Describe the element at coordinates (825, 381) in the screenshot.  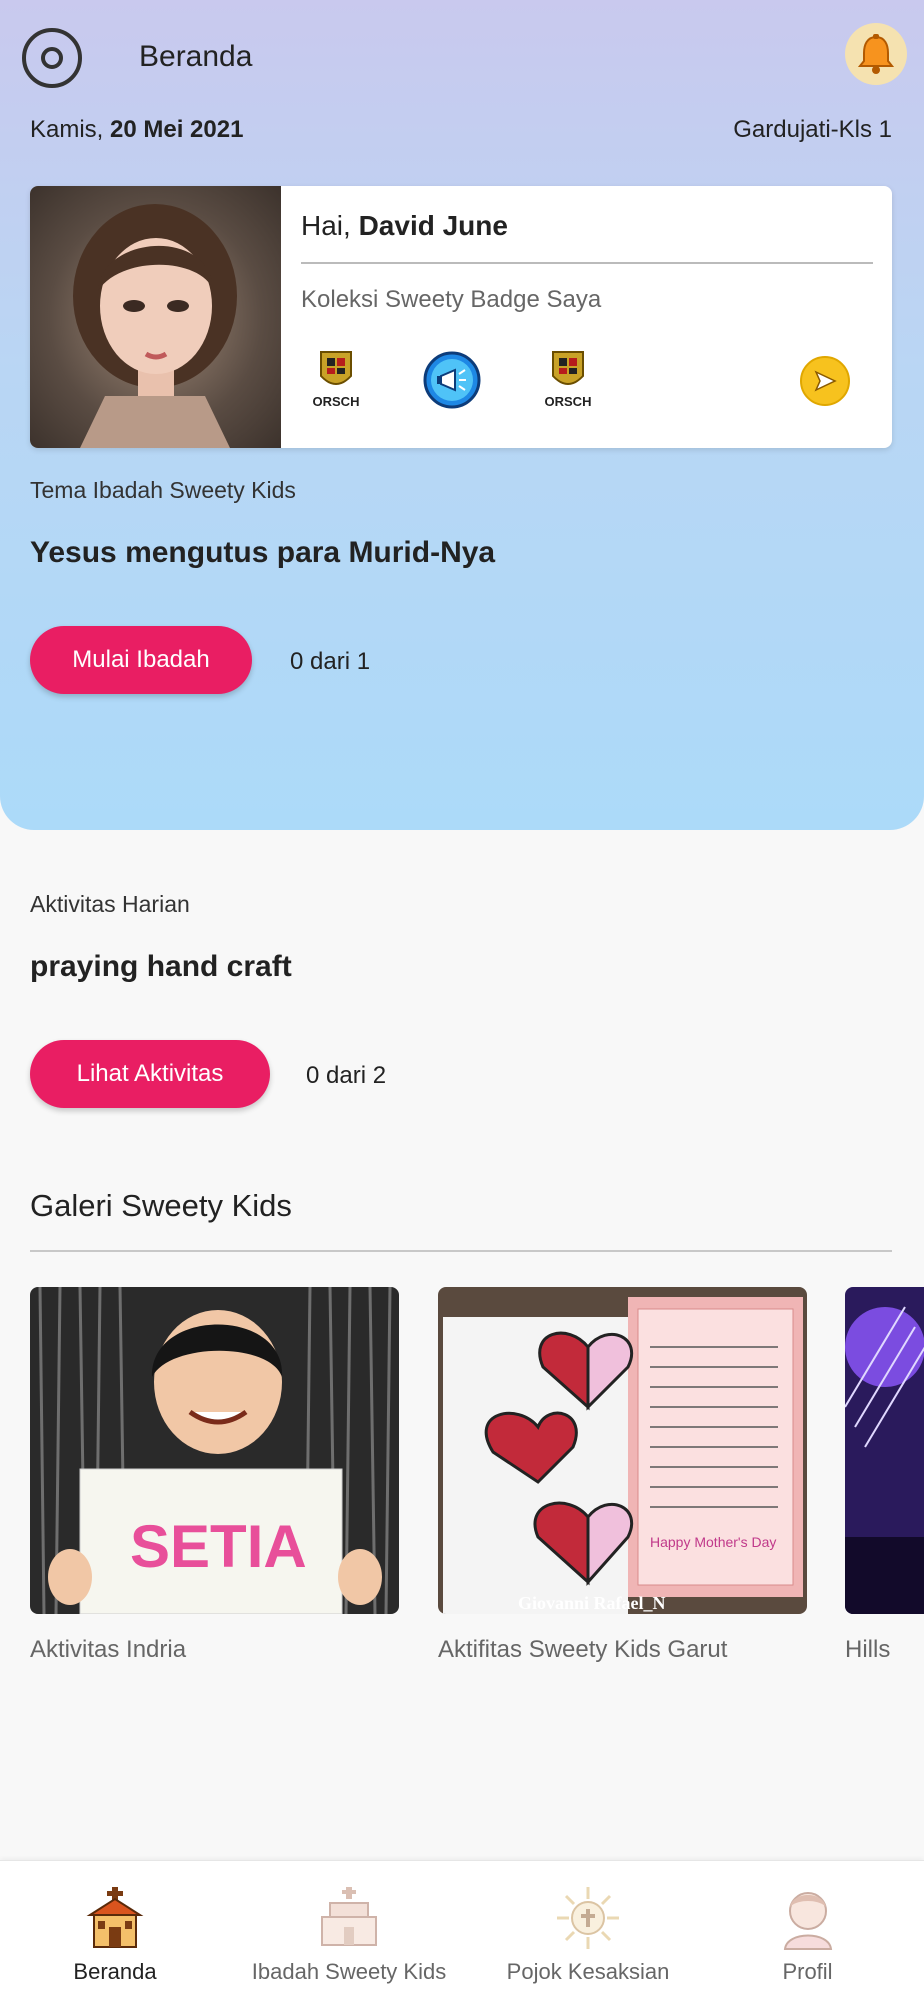
I see `send-arrow-icon` at that location.